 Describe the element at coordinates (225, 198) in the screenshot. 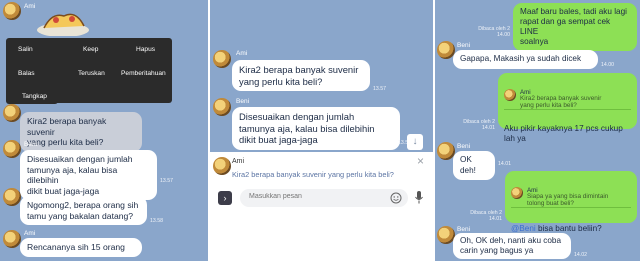

I see `send-arrow-icon: ›` at that location.